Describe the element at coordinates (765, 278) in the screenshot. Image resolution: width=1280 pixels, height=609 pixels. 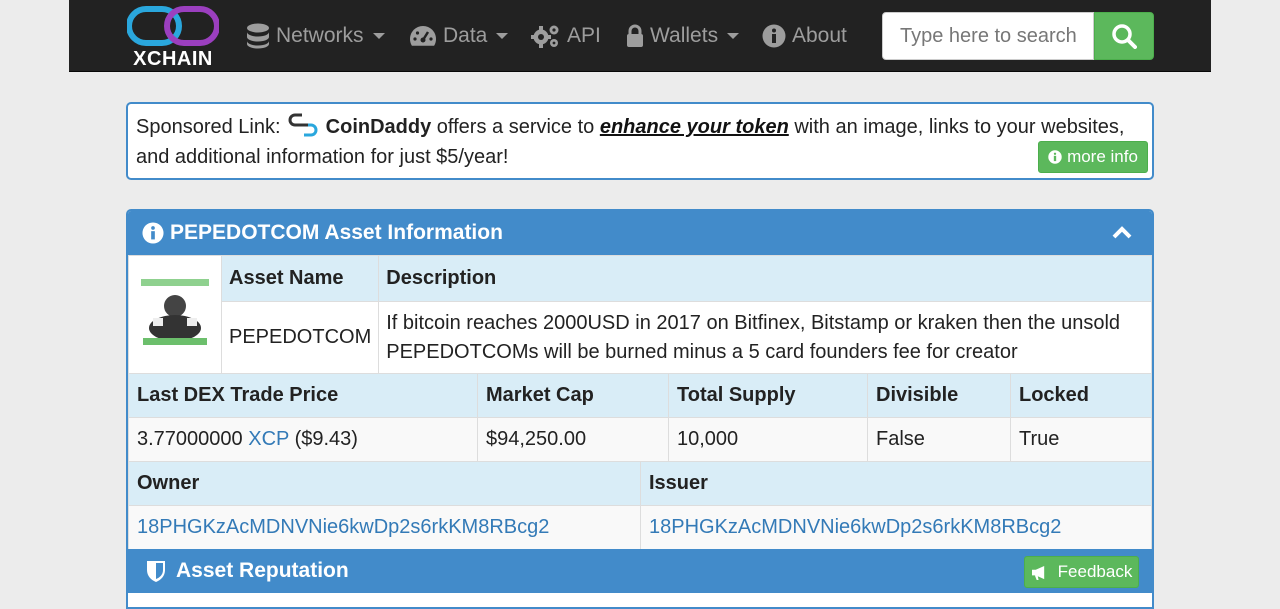
I see `description-header: Description` at that location.